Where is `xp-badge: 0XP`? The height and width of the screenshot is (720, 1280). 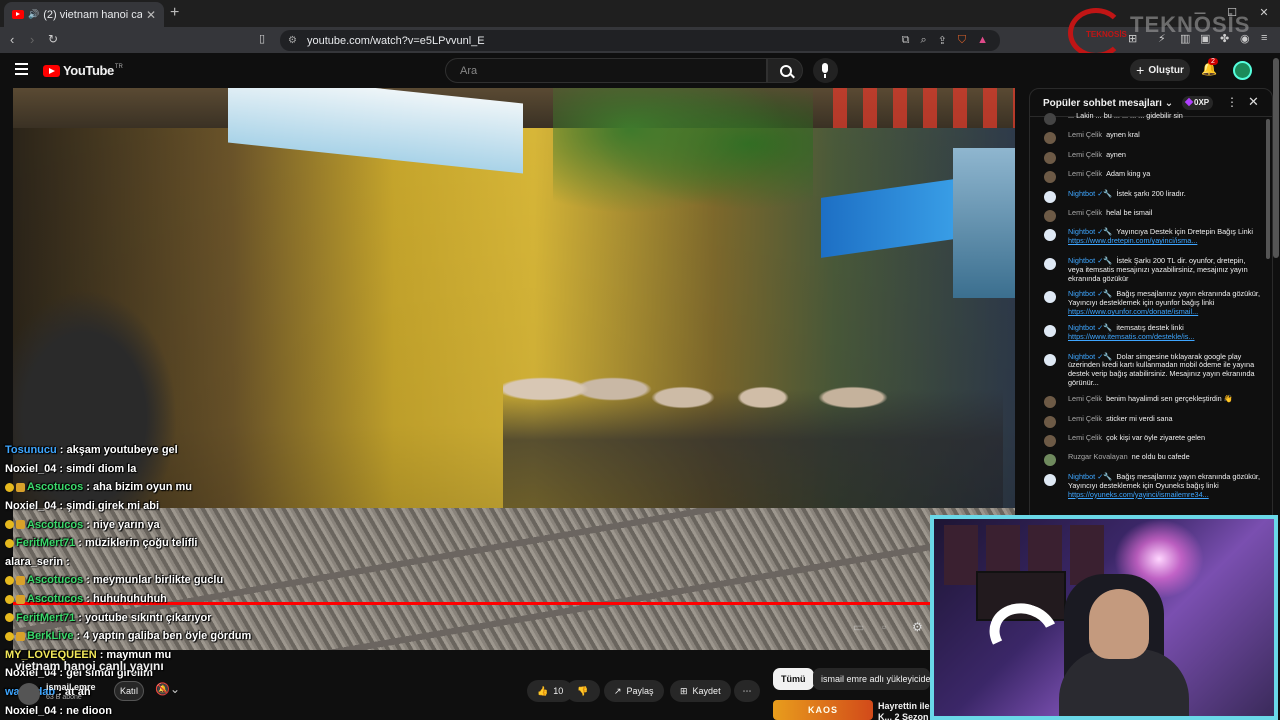 xp-badge: 0XP is located at coordinates (1198, 103).